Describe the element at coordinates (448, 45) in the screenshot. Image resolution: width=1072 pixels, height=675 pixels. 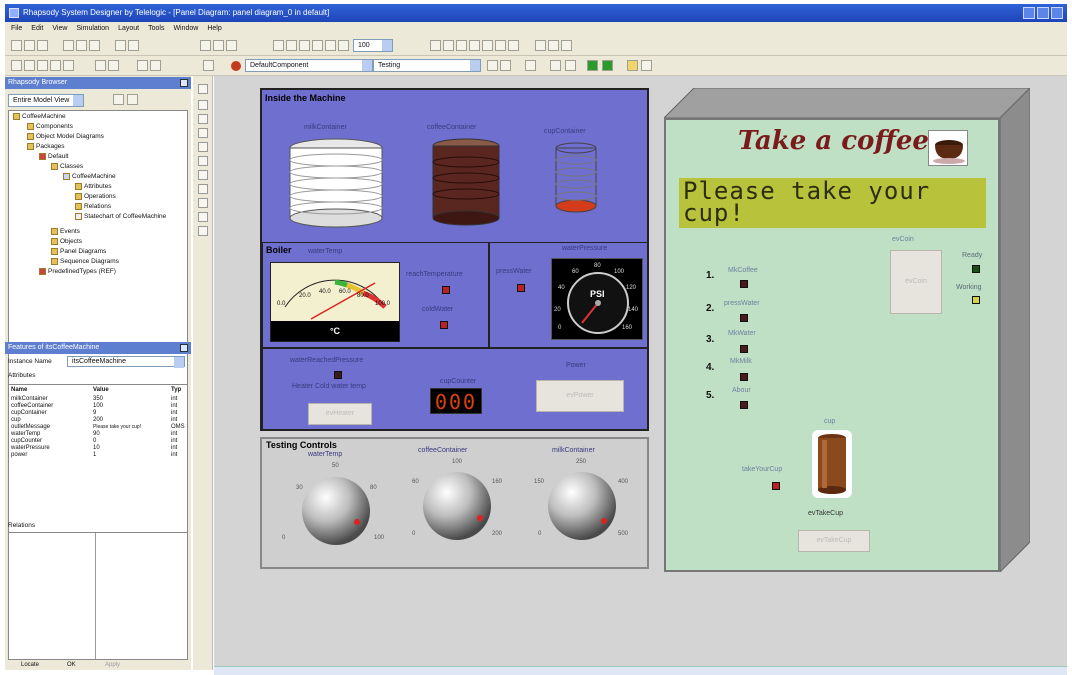
I see `align-center-icon` at that location.